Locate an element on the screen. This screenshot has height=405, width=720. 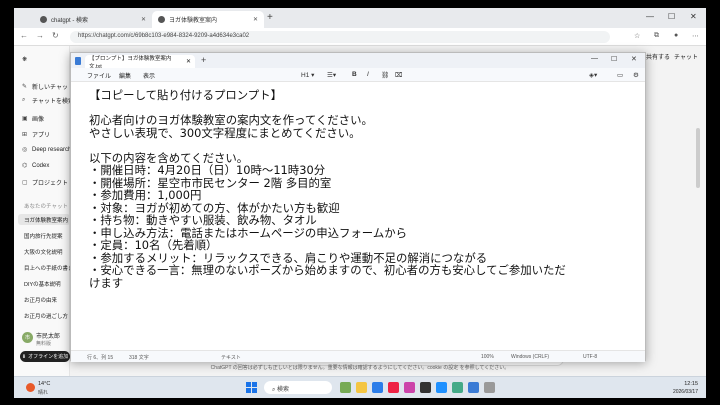
weather-icon is located at coordinates (30, 387).